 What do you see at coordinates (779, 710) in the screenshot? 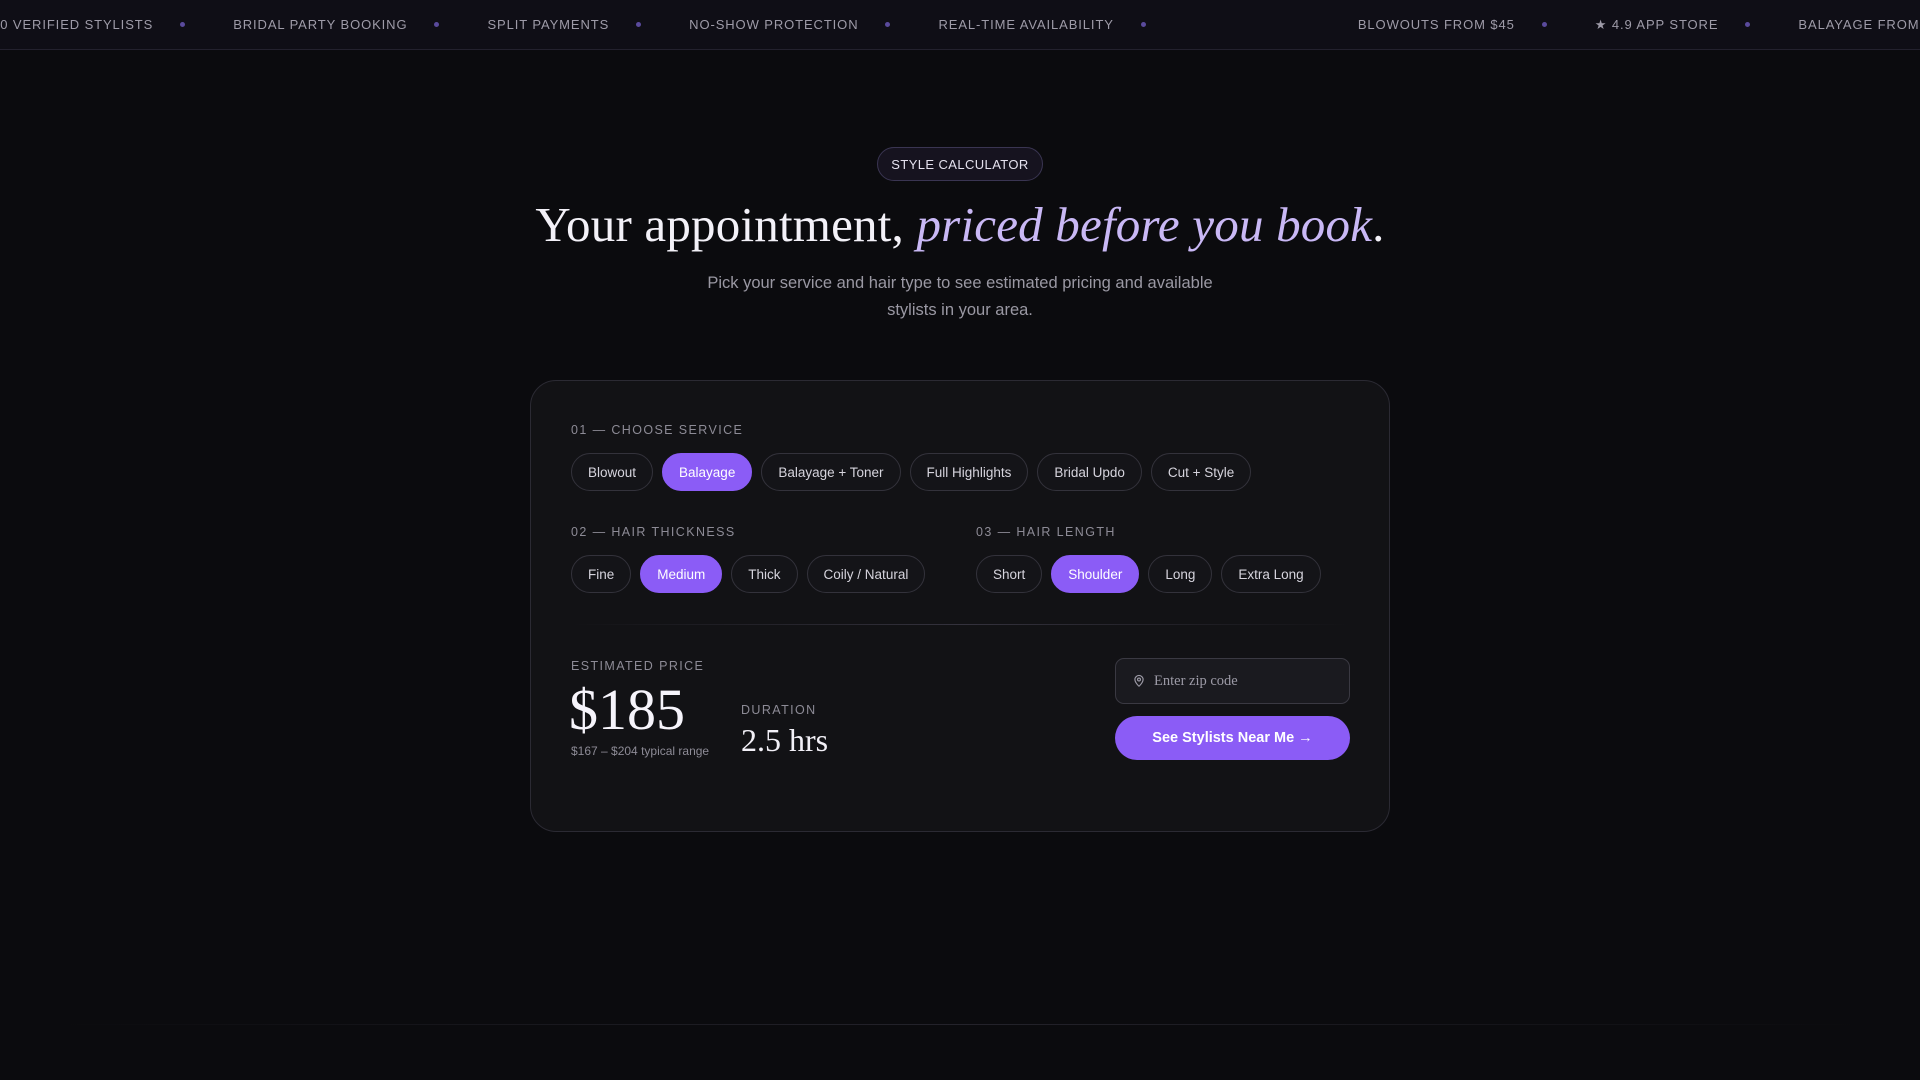
I see `duration-label: DURATION` at bounding box center [779, 710].